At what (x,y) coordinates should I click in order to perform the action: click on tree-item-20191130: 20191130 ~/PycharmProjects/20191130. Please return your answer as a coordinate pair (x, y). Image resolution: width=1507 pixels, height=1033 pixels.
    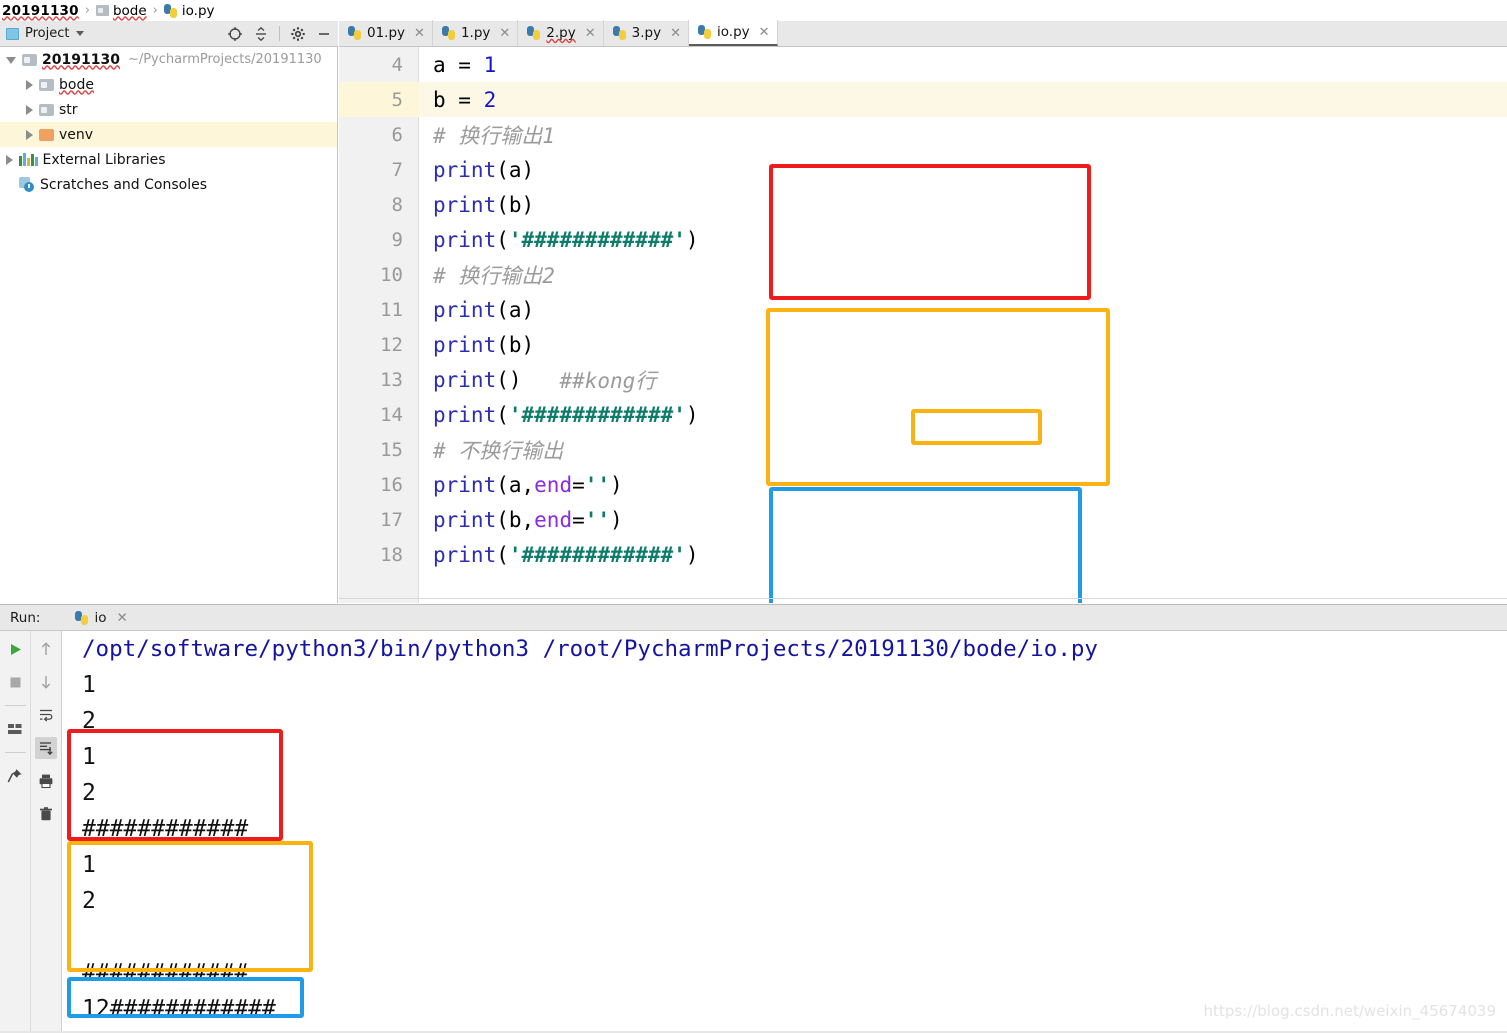
    Looking at the image, I should click on (168, 59).